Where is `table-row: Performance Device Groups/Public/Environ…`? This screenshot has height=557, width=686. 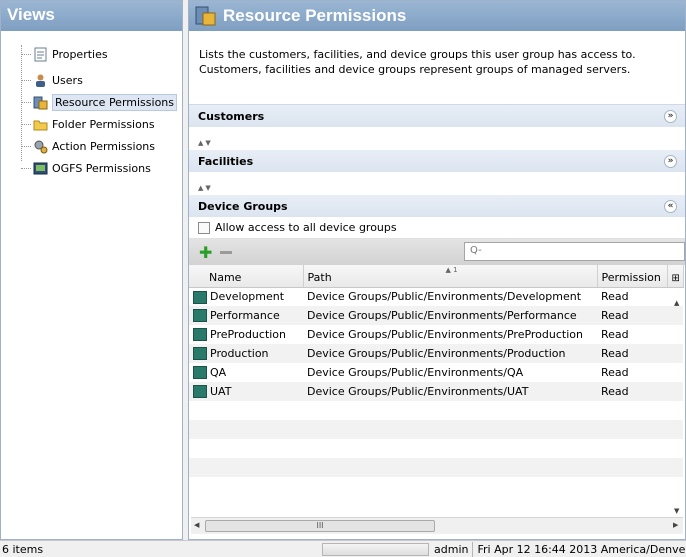 table-row: Performance Device Groups/Public/Environ… is located at coordinates (436, 315).